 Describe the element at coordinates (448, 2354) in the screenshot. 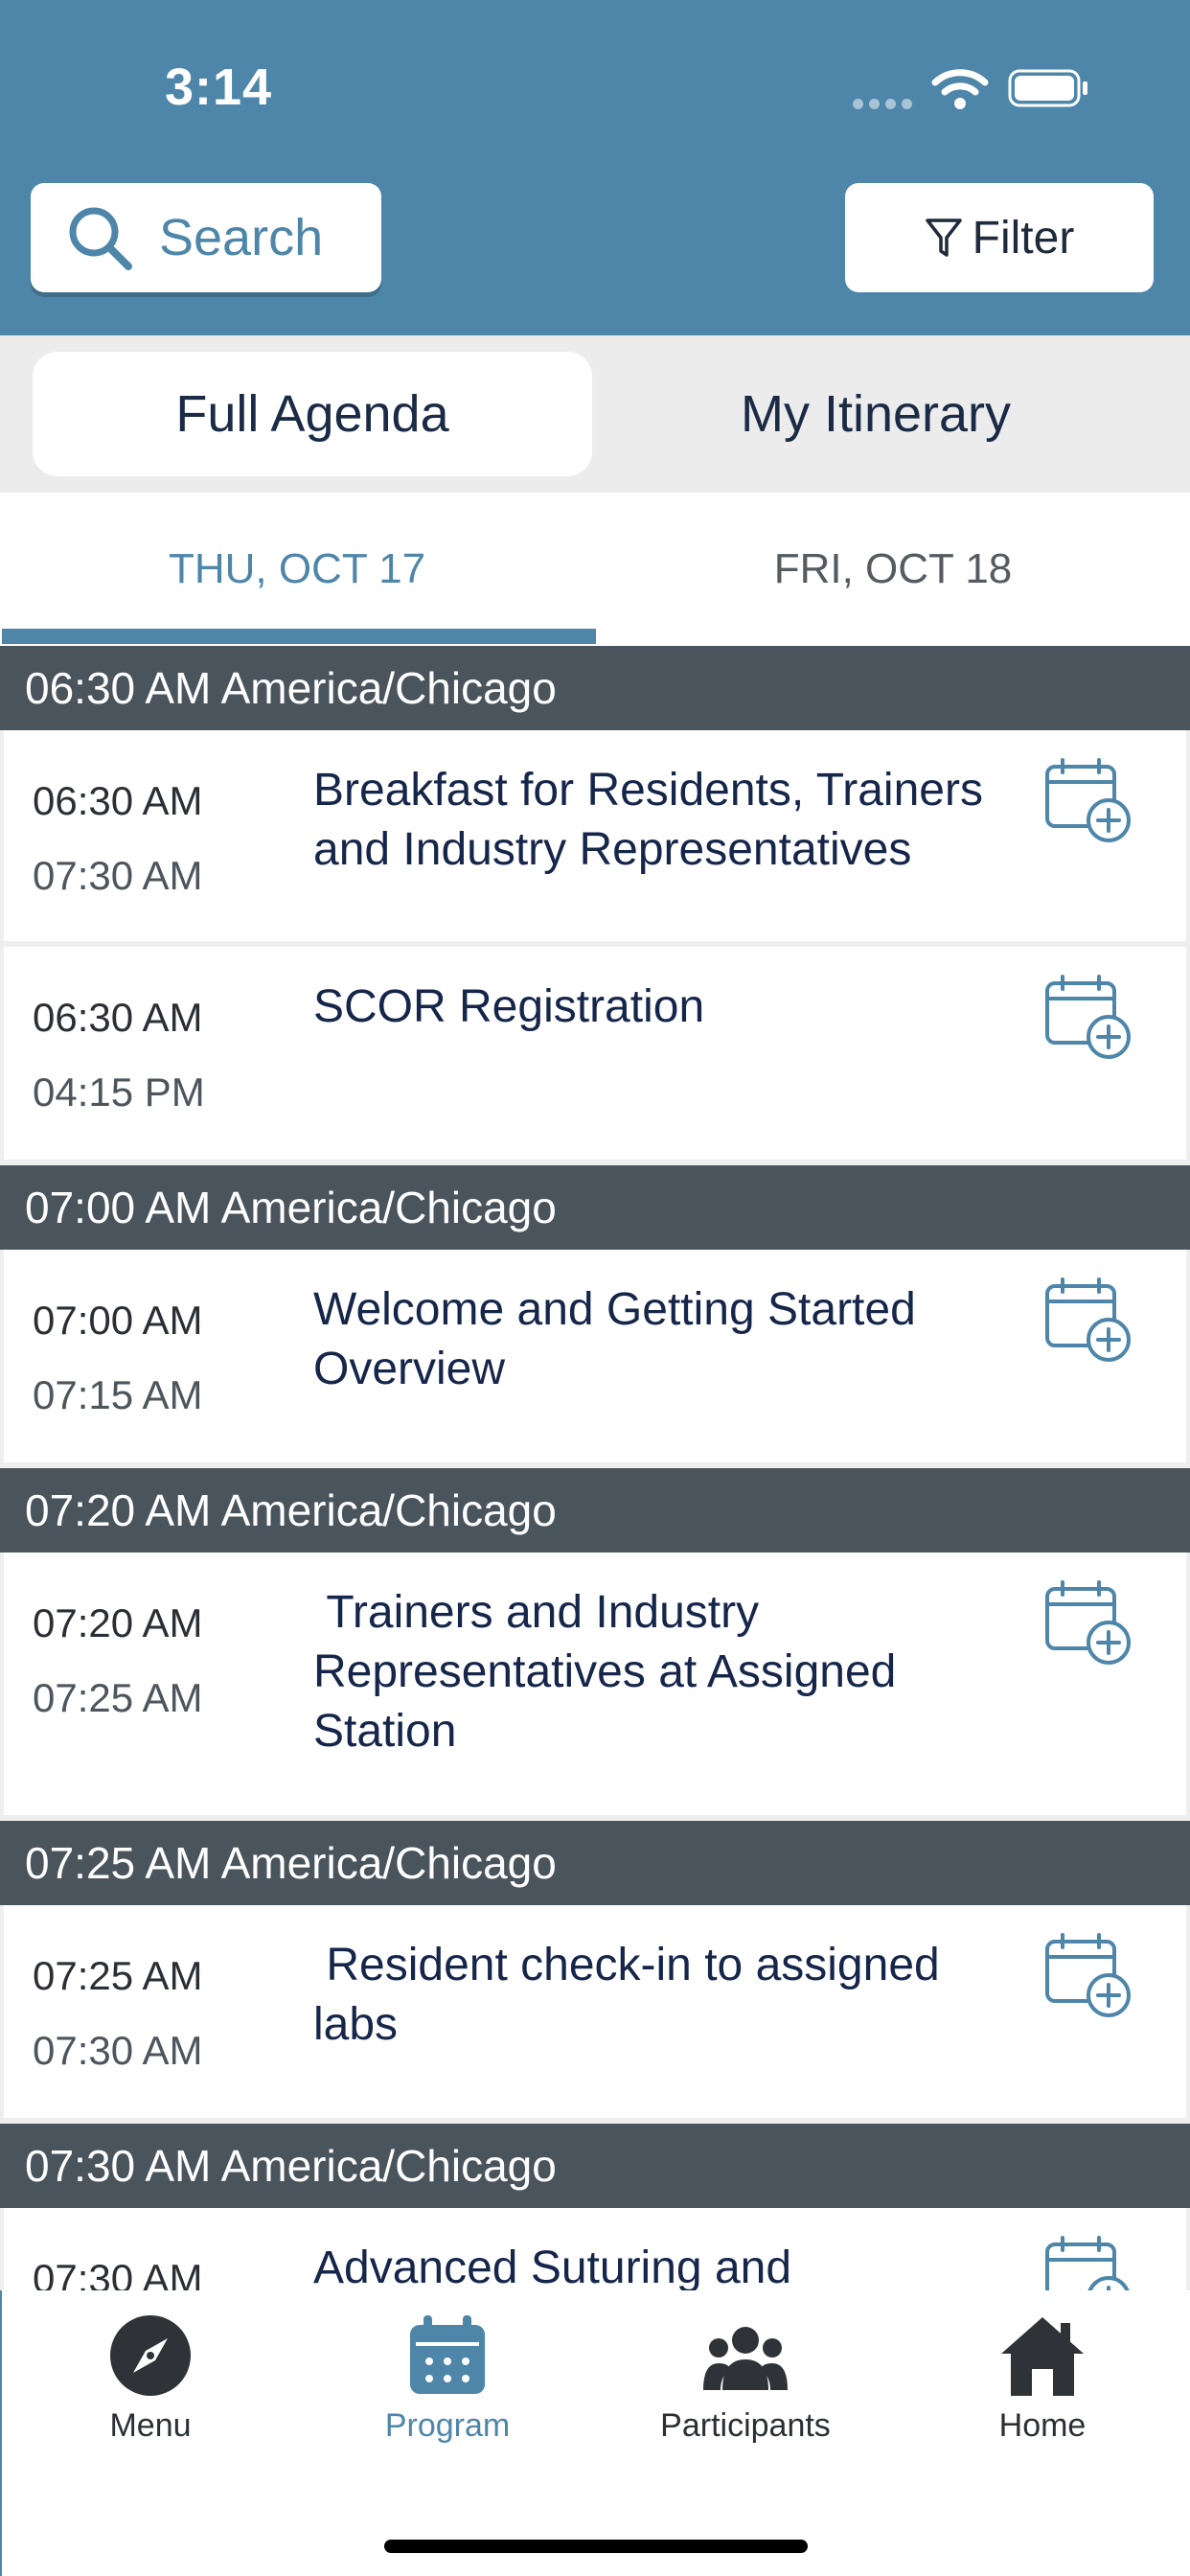

I see `calendar-icon` at that location.